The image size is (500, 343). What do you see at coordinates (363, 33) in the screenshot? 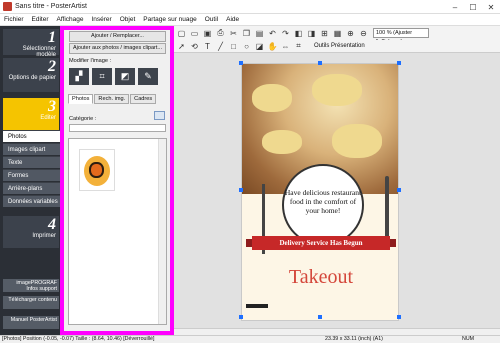
I see `zoom-out-icon: ⊖` at bounding box center [363, 33].